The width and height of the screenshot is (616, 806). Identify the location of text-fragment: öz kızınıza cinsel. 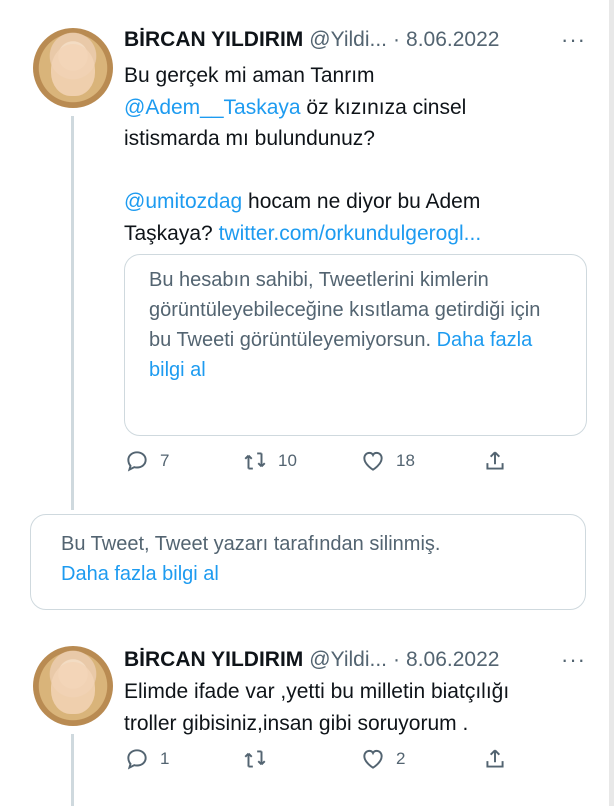
(383, 107).